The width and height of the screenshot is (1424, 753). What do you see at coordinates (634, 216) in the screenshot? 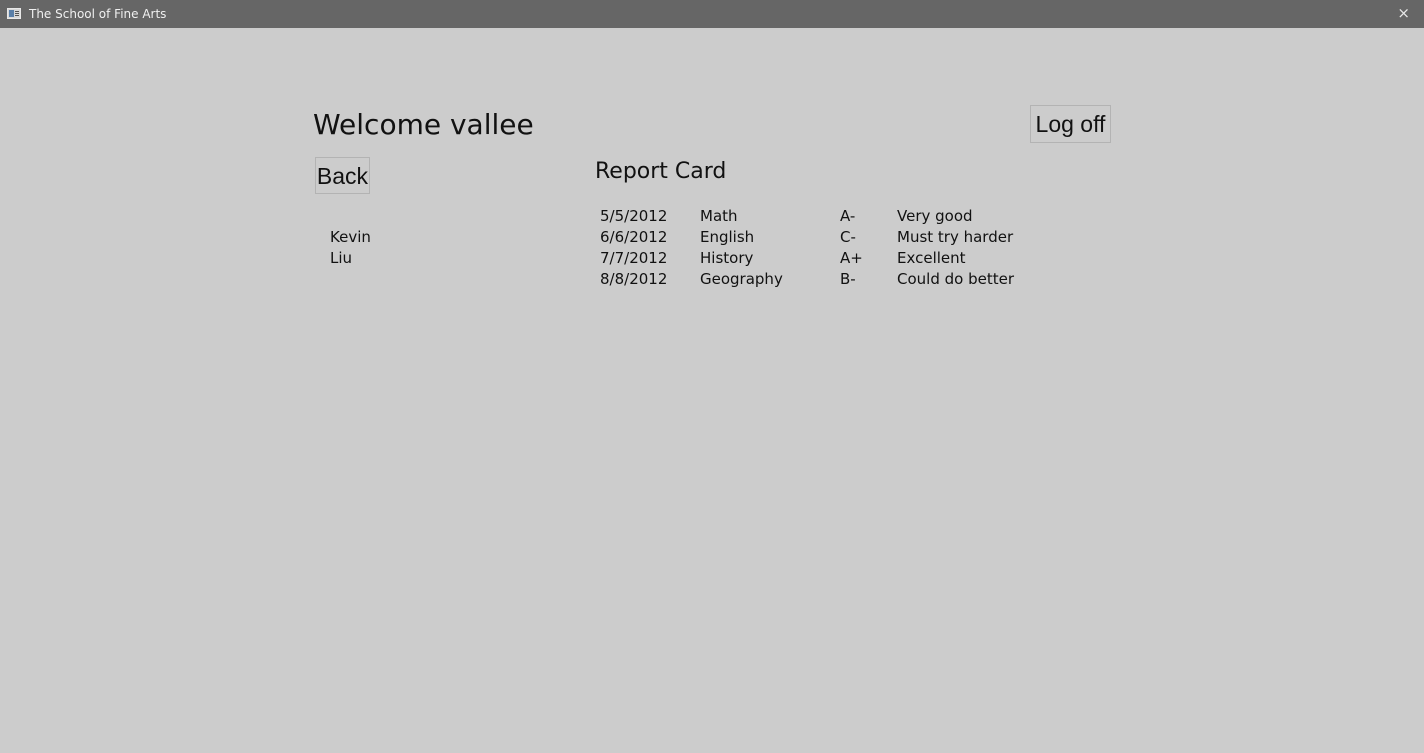
I see `date-cell: 5/5/2012` at bounding box center [634, 216].